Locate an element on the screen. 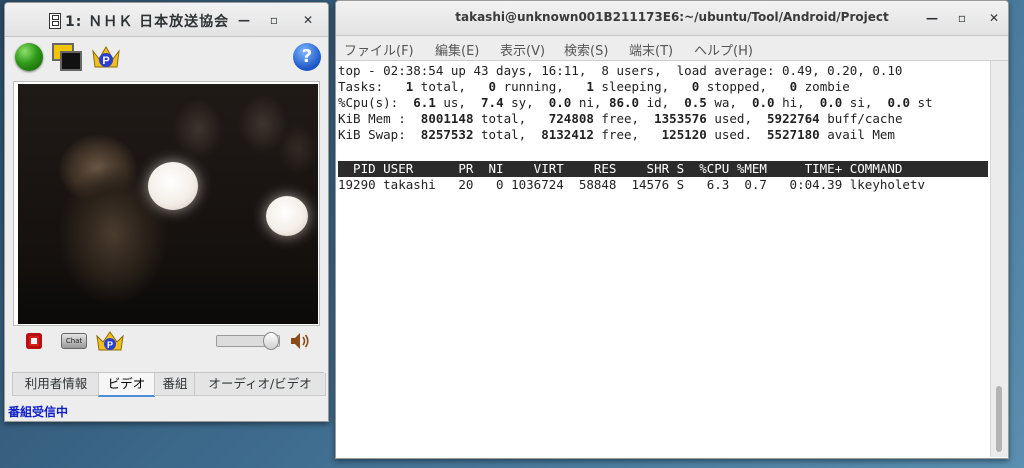 Image resolution: width=1024 pixels, height=468 pixels. tab-program: 番組 is located at coordinates (175, 384).